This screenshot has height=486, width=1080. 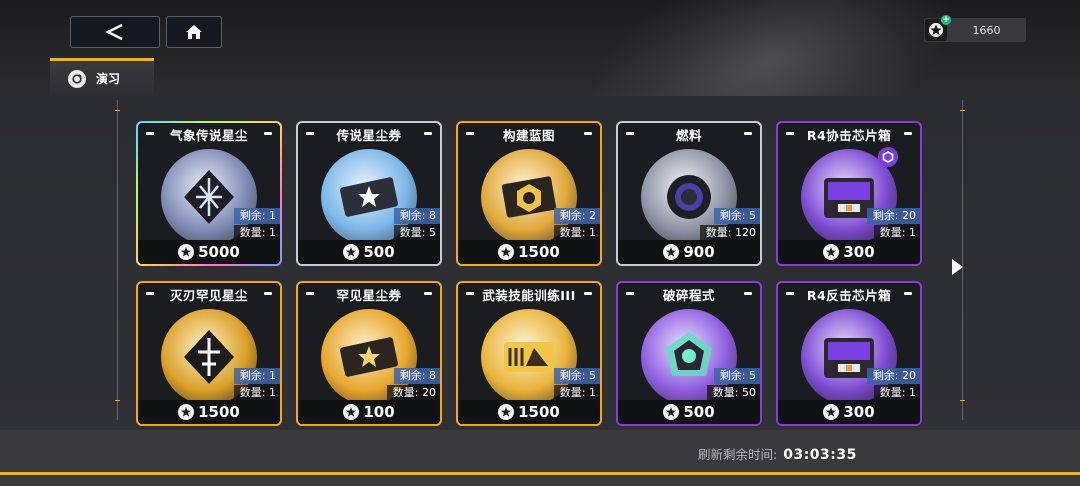 I want to click on footer-bar, so click(x=540, y=458).